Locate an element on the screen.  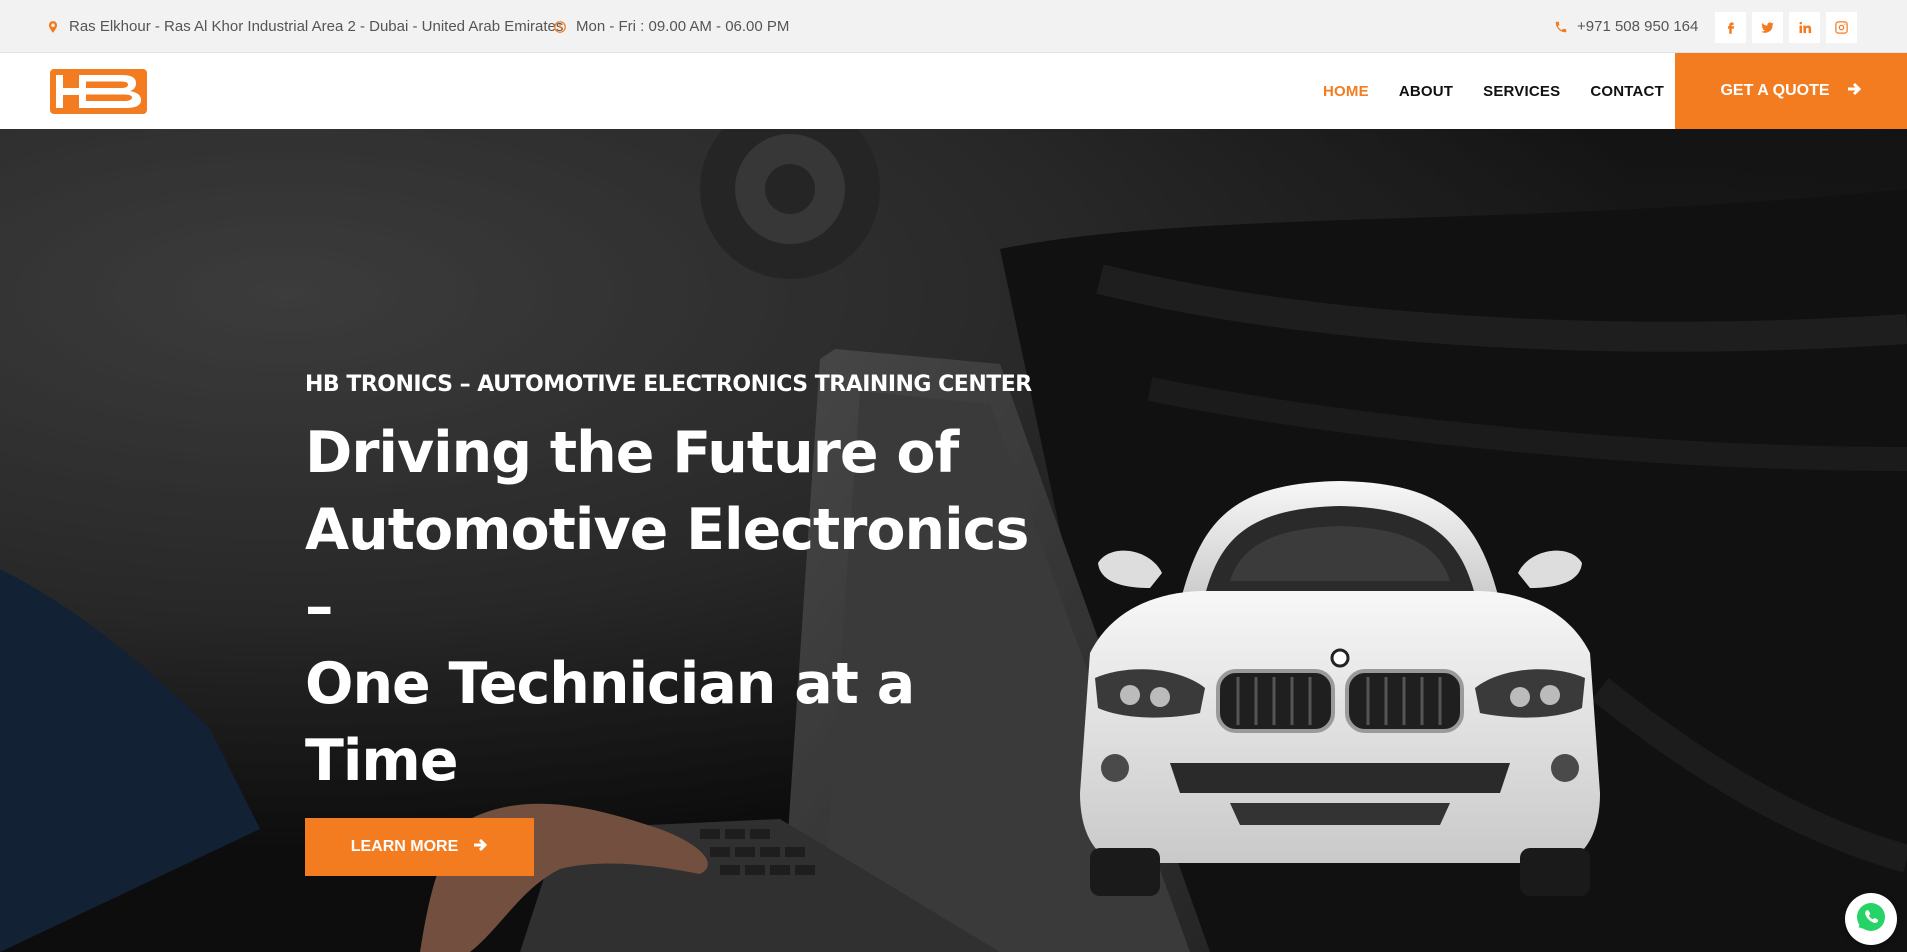
map-pin-icon is located at coordinates (53, 27).